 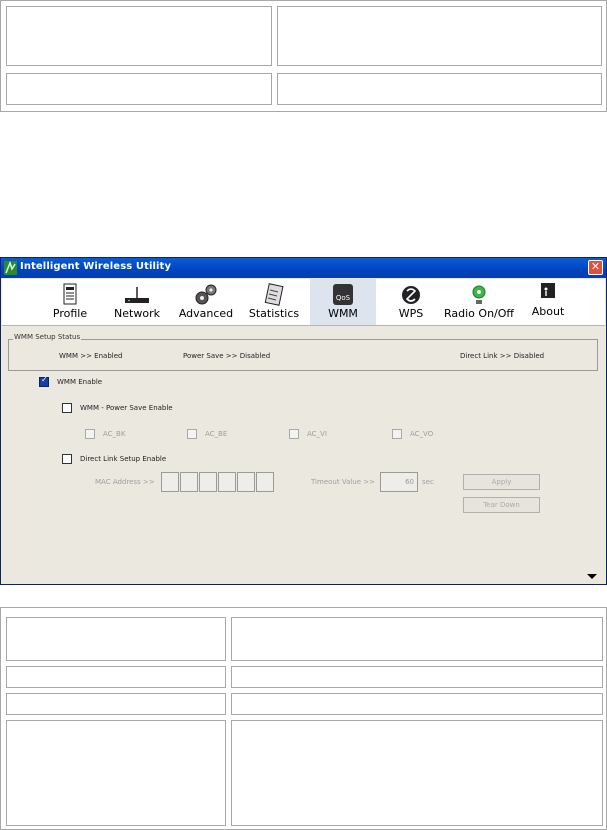 What do you see at coordinates (10, 268) in the screenshot?
I see `app-icon` at bounding box center [10, 268].